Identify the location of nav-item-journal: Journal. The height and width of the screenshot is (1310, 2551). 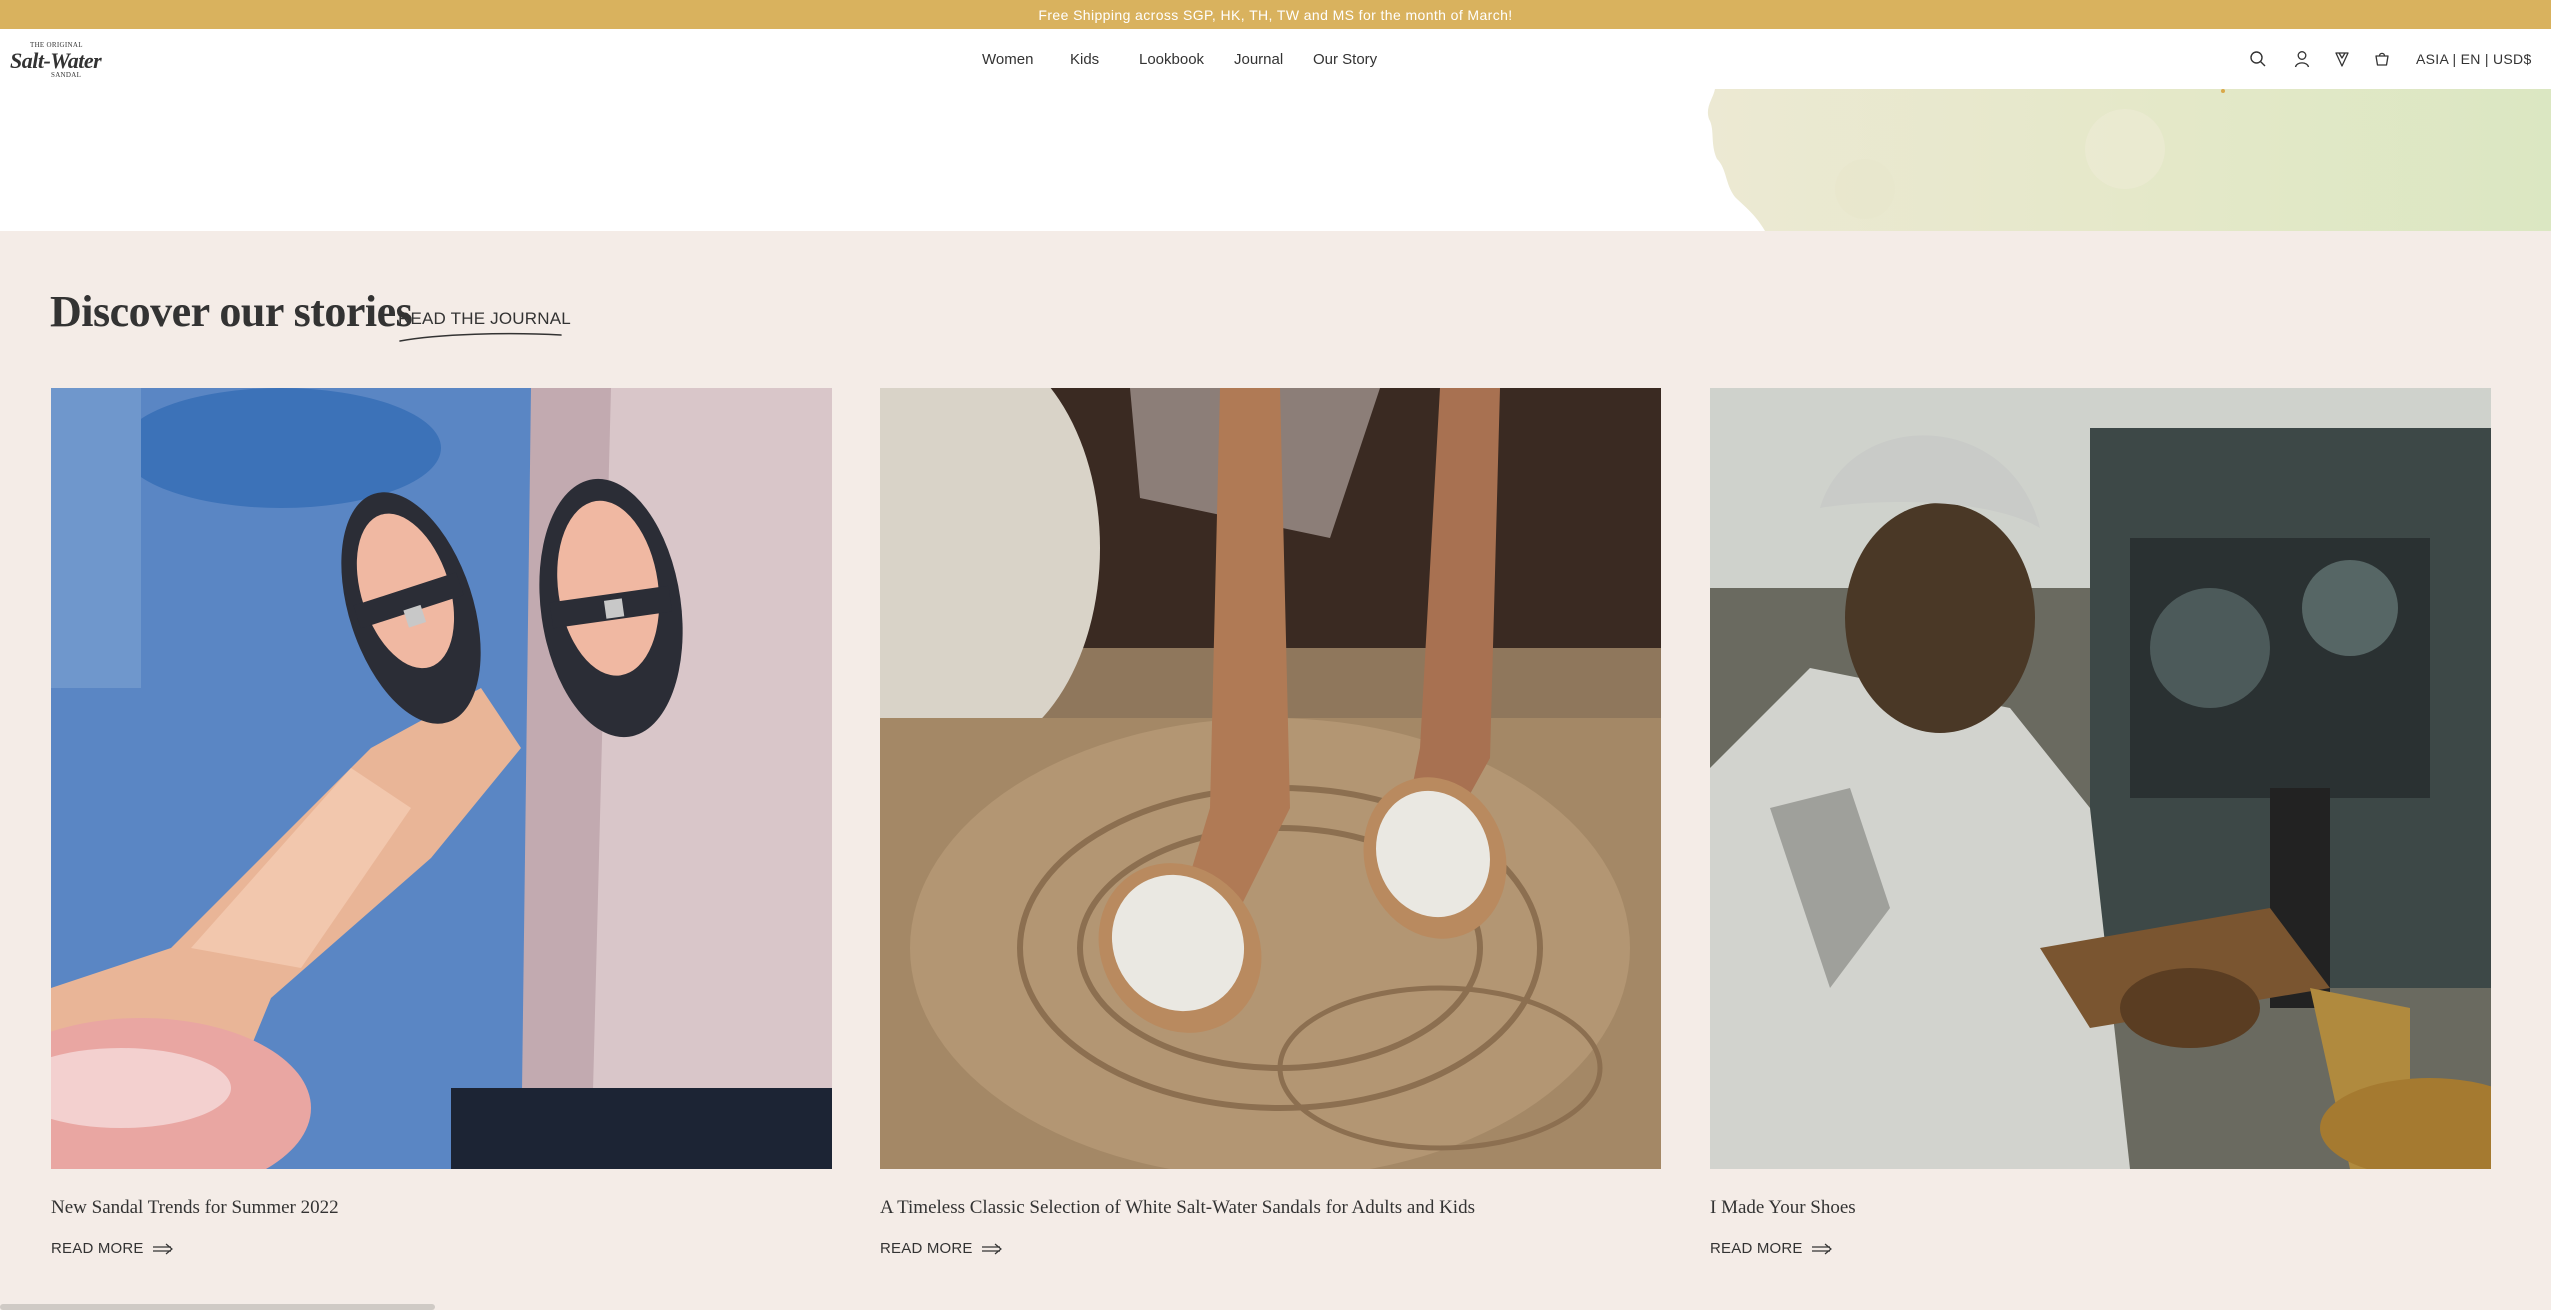
(1258, 59).